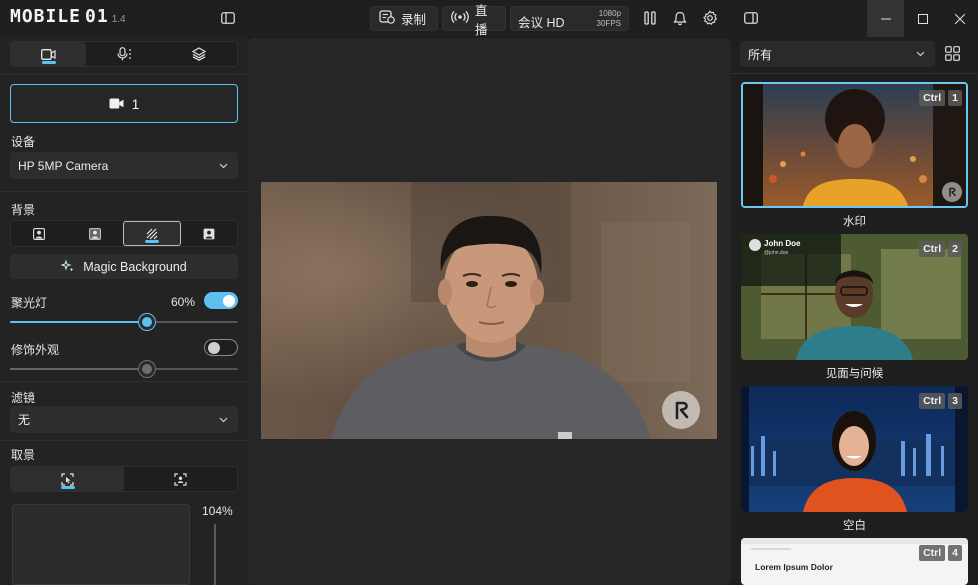 This screenshot has width=978, height=585. I want to click on framing-preview, so click(101, 544).